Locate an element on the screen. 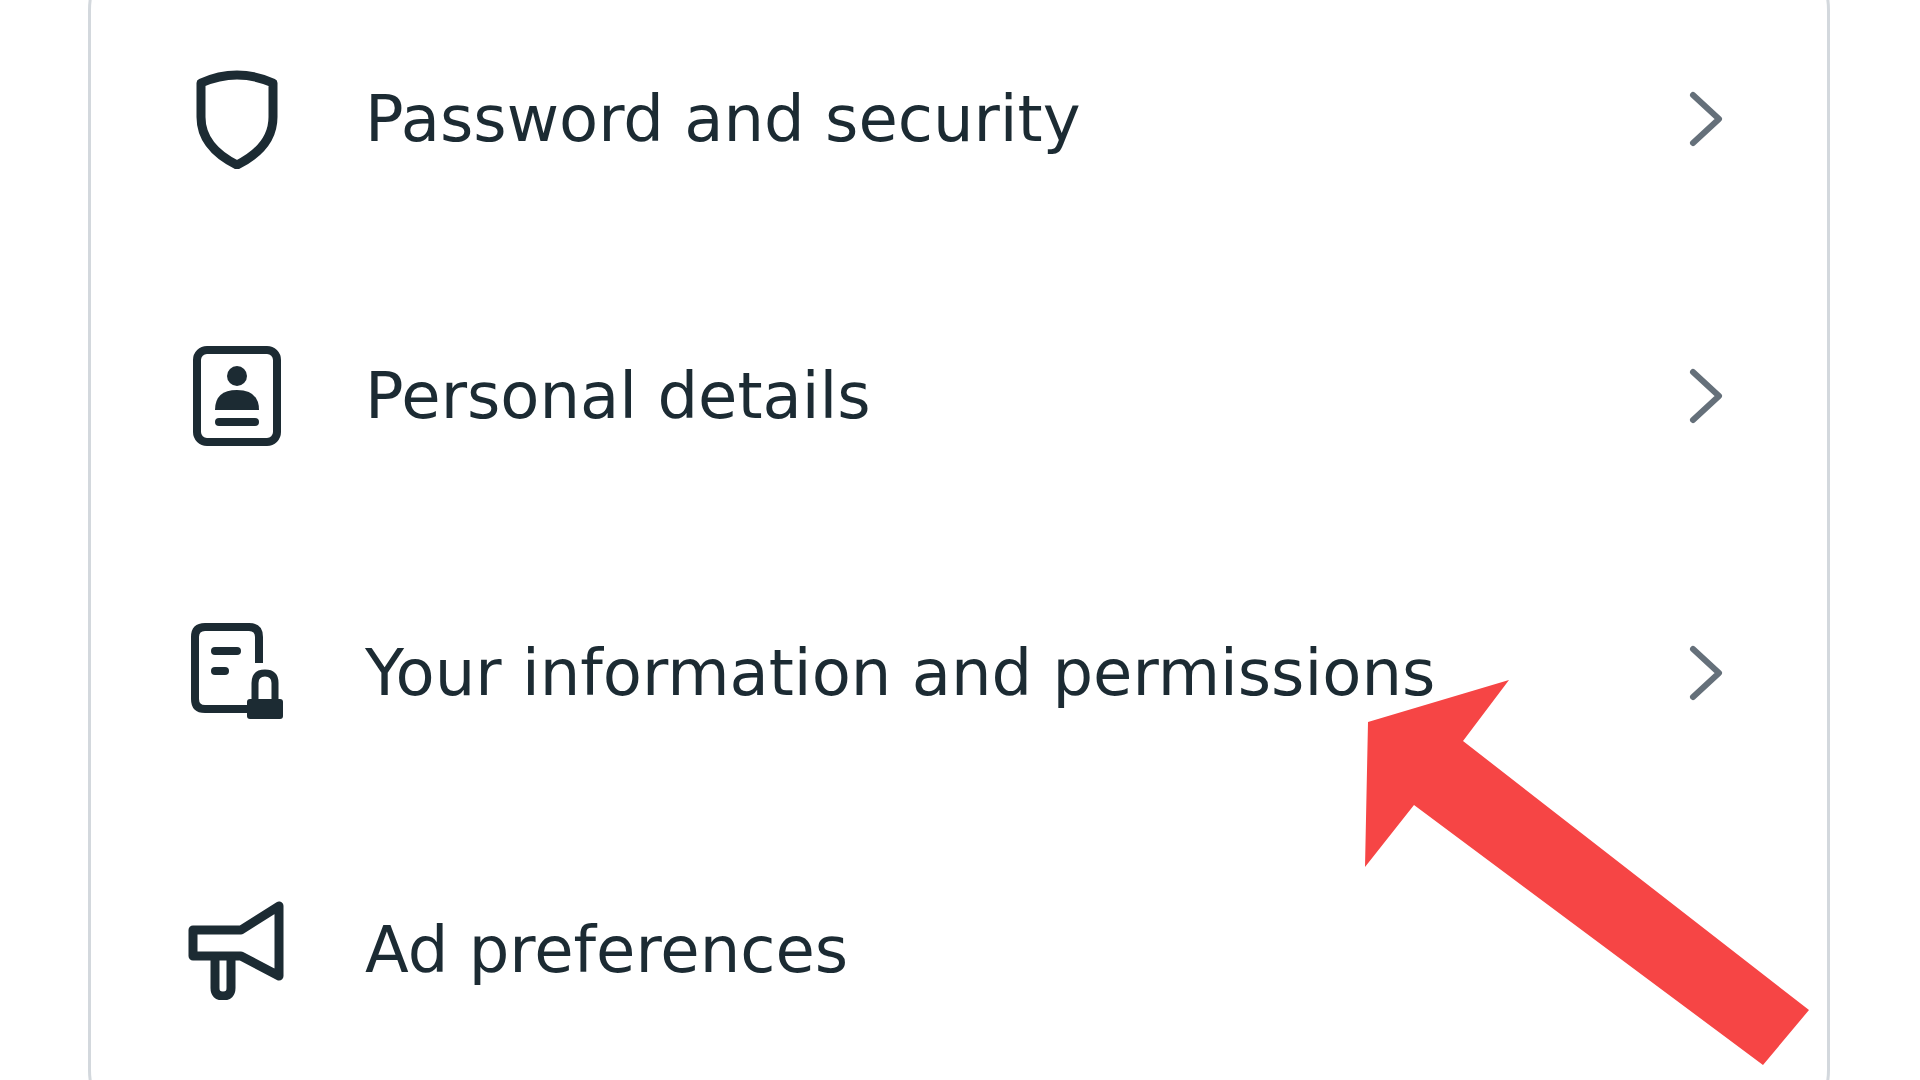 Image resolution: width=1920 pixels, height=1080 pixels. menu-item-label: Password and security is located at coordinates (723, 118).